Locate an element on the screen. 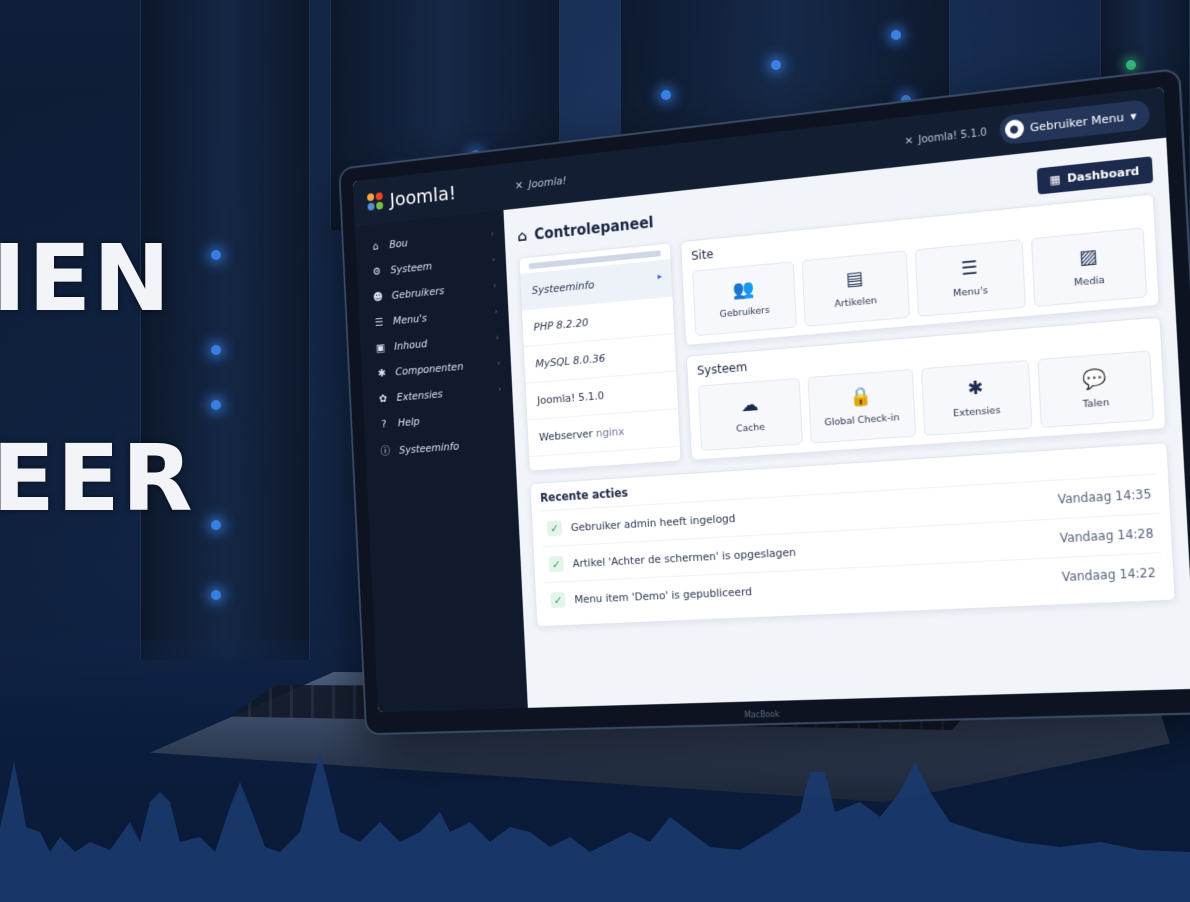 Image resolution: width=1190 pixels, height=902 pixels. info-icon: ⓘ is located at coordinates (385, 451).